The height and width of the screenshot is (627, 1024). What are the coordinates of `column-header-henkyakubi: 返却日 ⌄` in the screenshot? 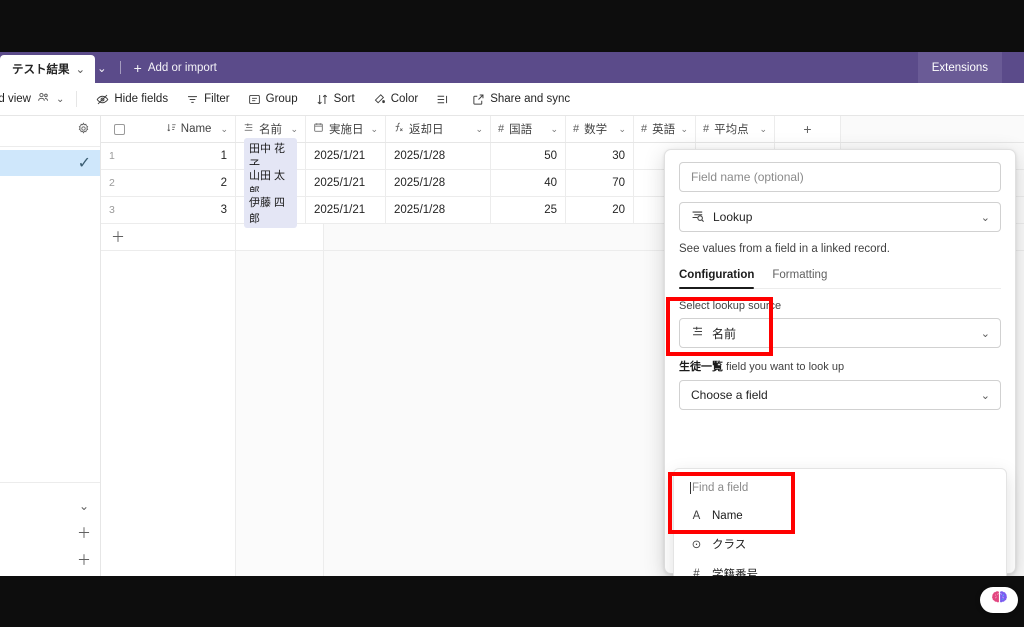 It's located at (438, 129).